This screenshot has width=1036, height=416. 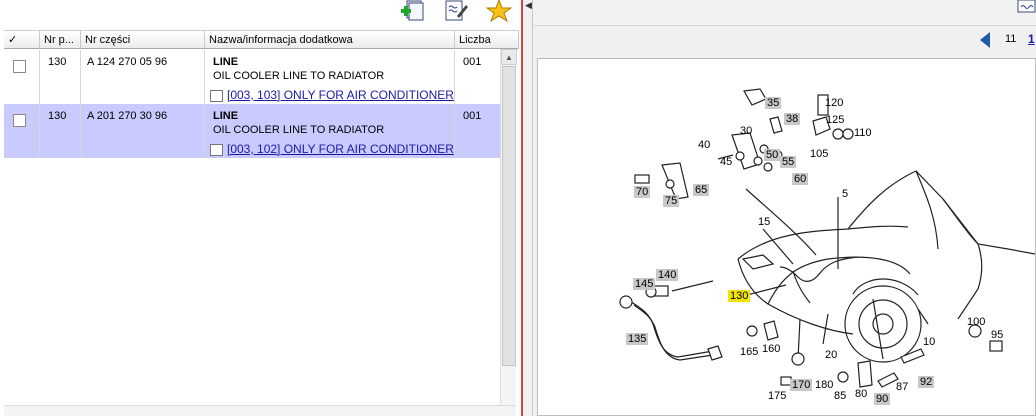 What do you see at coordinates (701, 190) in the screenshot?
I see `callout-label: 65` at bounding box center [701, 190].